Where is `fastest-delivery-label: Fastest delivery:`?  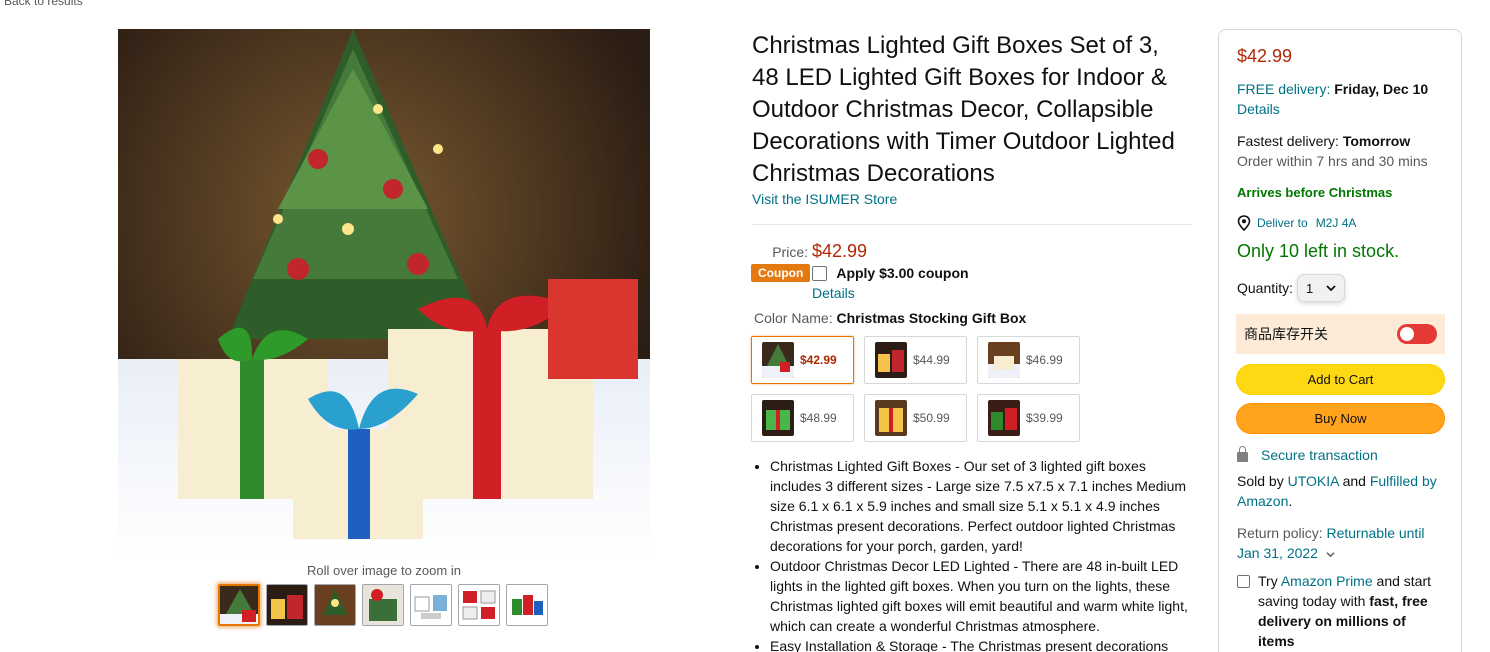 fastest-delivery-label: Fastest delivery: is located at coordinates (1288, 141).